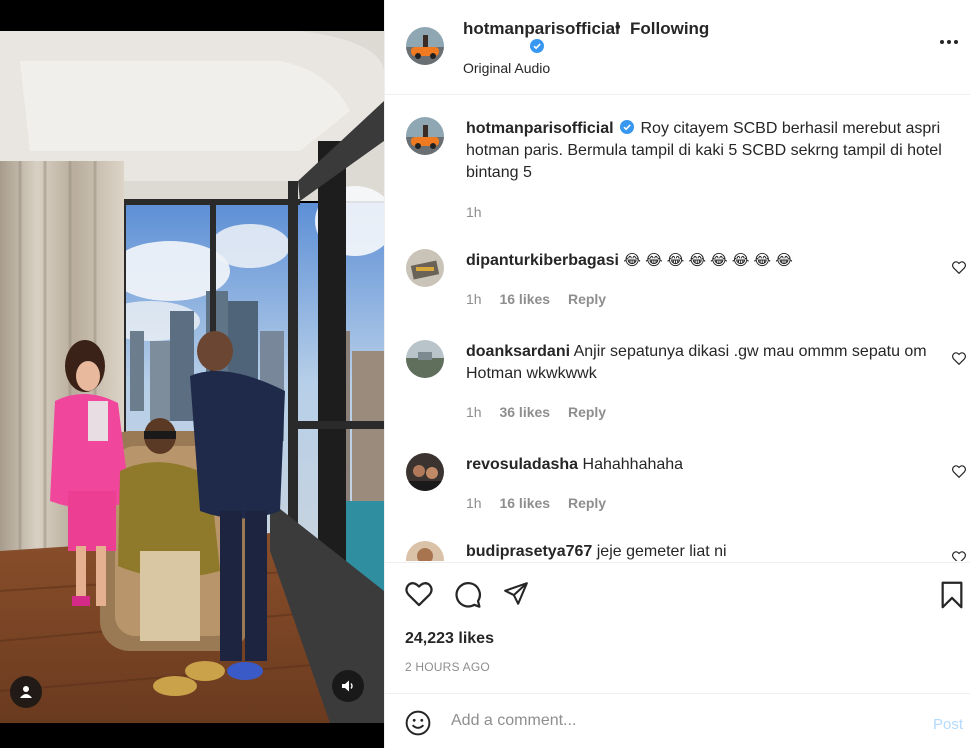 This screenshot has height=748, width=970. Describe the element at coordinates (425, 136) in the screenshot. I see `caption-avatar` at that location.